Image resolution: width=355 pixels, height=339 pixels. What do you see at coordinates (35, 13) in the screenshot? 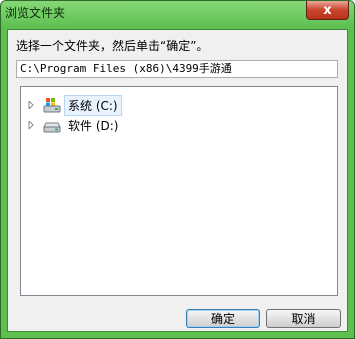
I see `window-title: 浏览文件夹` at bounding box center [35, 13].